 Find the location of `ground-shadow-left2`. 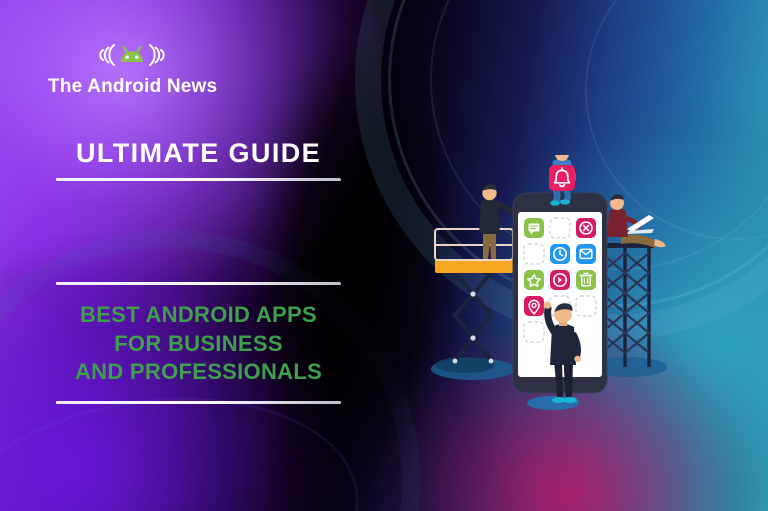

ground-shadow-left2 is located at coordinates (465, 365).